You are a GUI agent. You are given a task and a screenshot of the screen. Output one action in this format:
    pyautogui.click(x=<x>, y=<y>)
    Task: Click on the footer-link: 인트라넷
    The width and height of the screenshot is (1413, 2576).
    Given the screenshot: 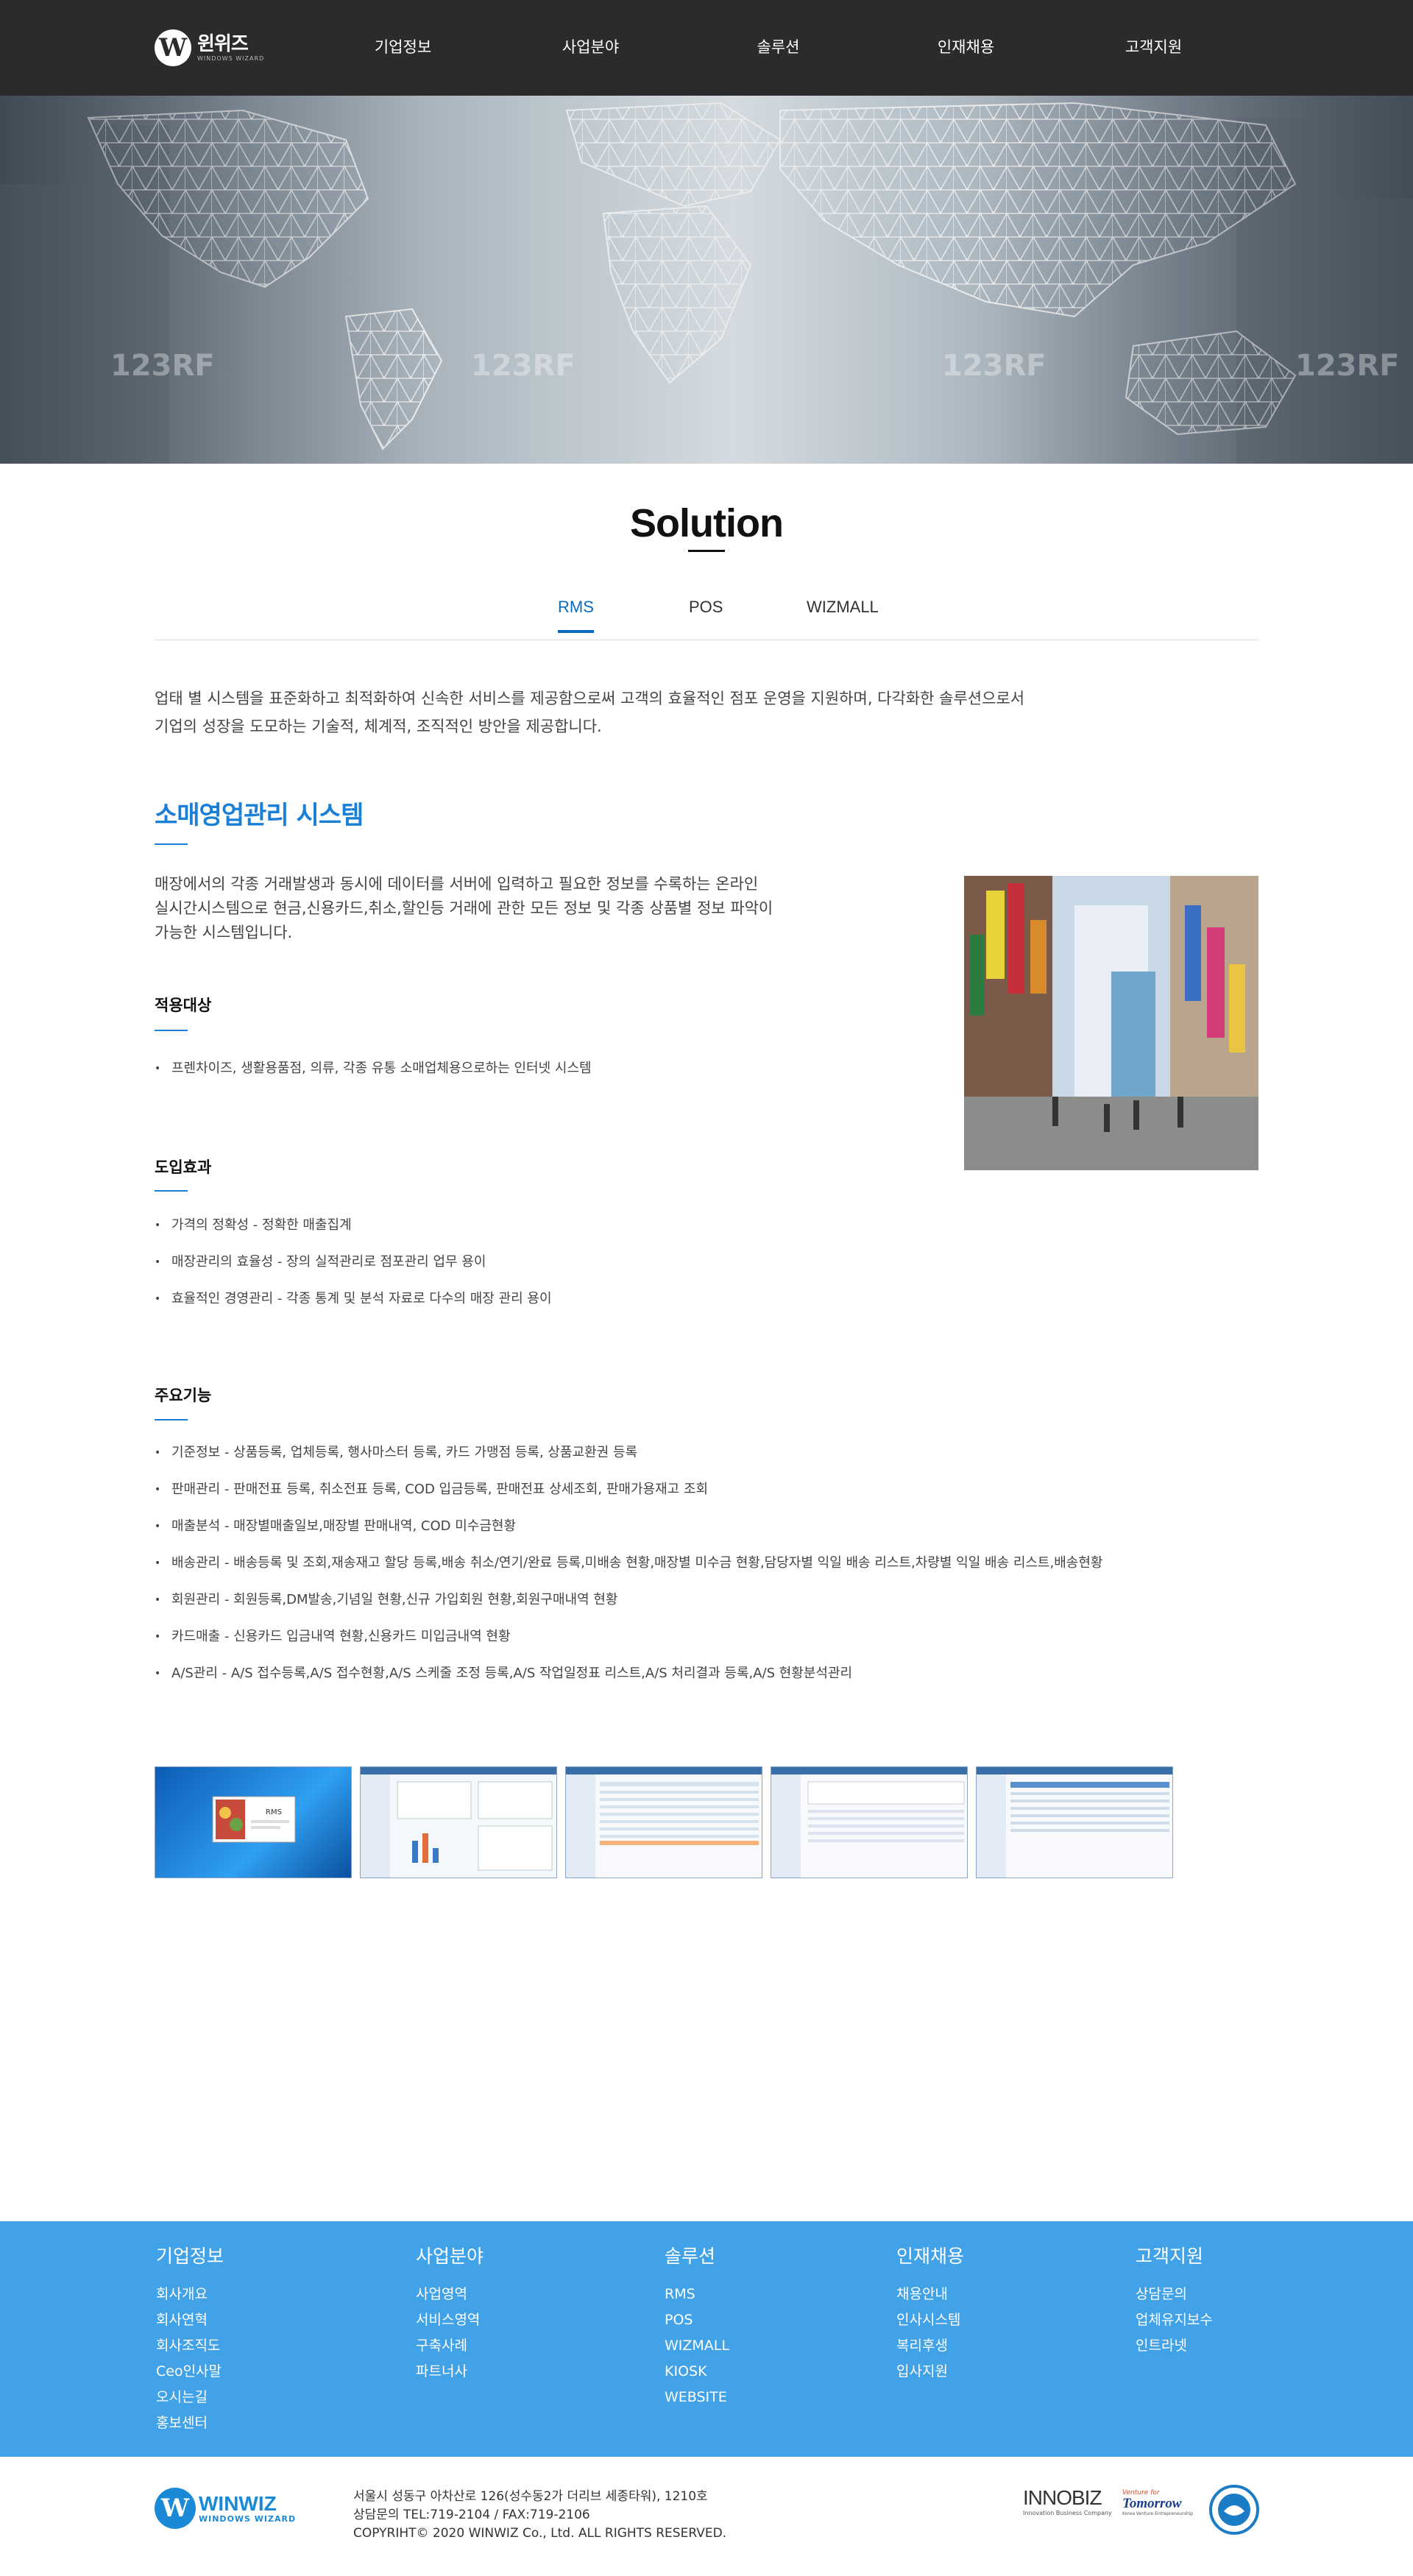 What is the action you would take?
    pyautogui.click(x=1174, y=2346)
    